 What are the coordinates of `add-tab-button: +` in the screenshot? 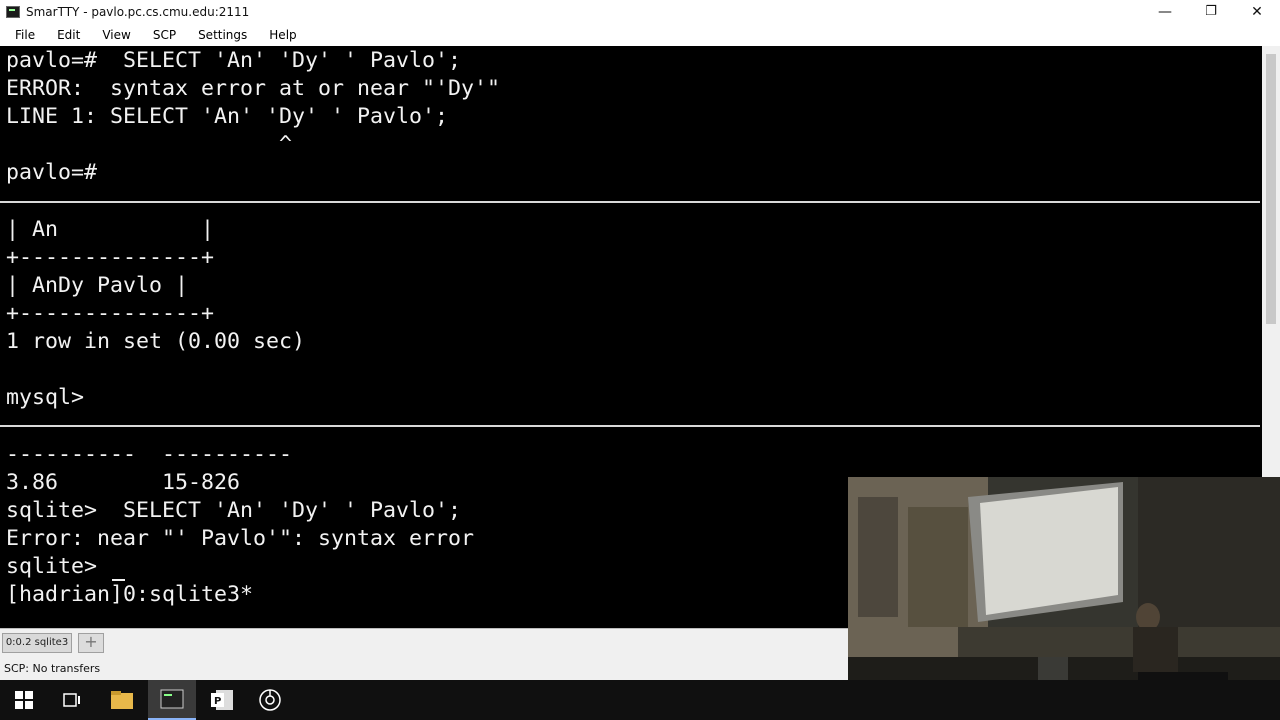 It's located at (91, 643).